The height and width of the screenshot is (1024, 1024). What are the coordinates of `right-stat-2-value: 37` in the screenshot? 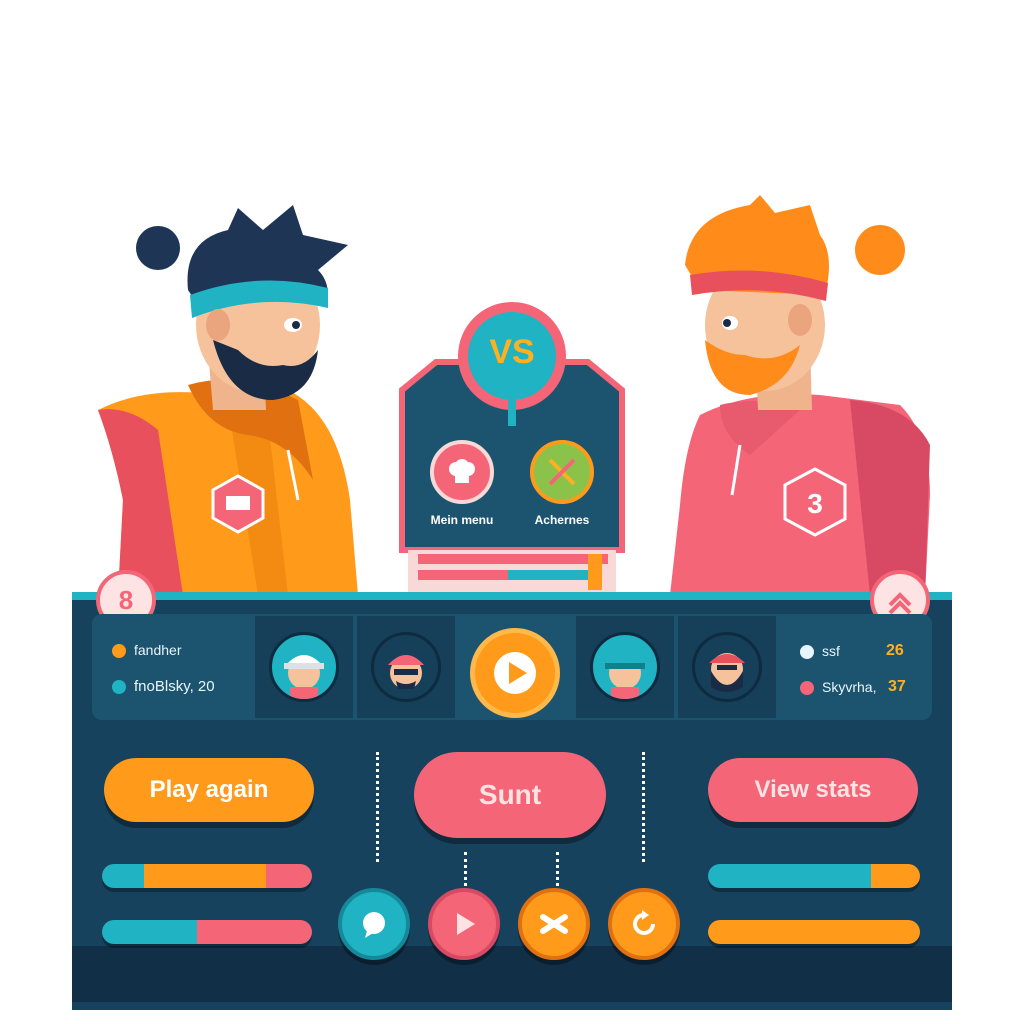 It's located at (897, 686).